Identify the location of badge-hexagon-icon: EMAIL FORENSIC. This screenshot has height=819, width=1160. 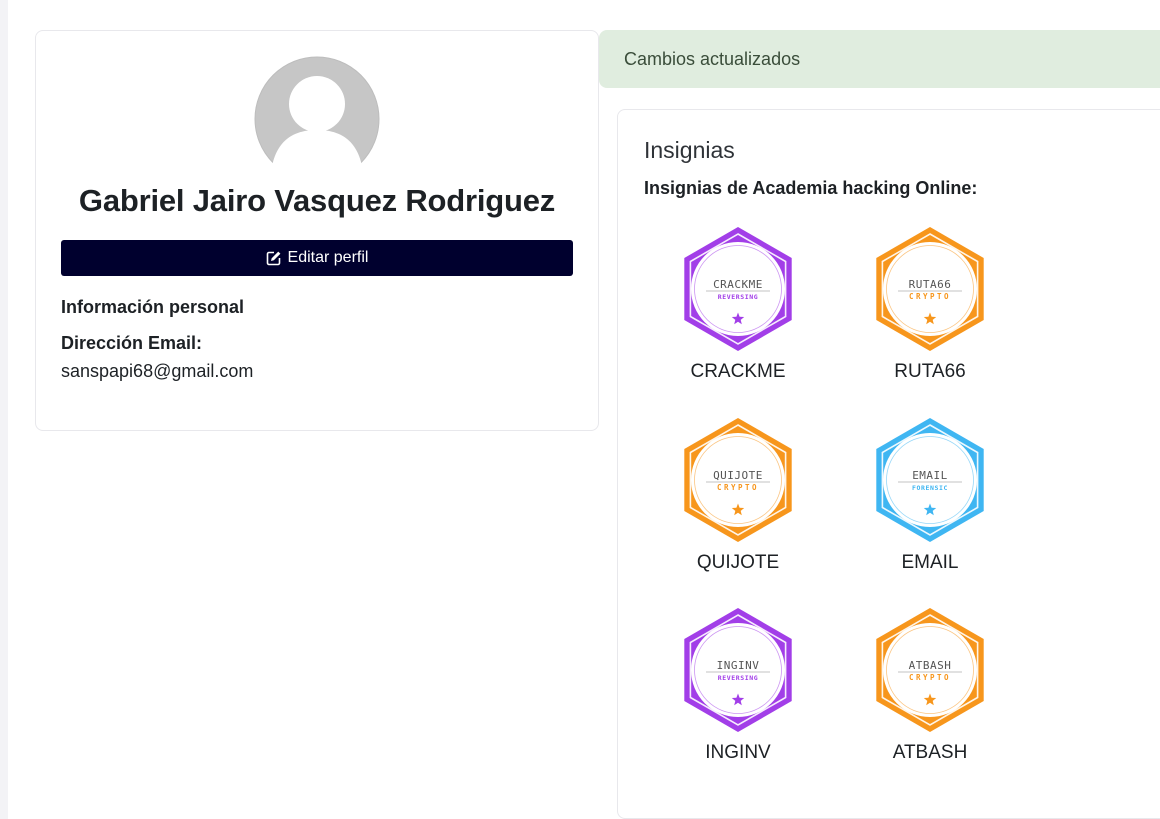
(930, 480).